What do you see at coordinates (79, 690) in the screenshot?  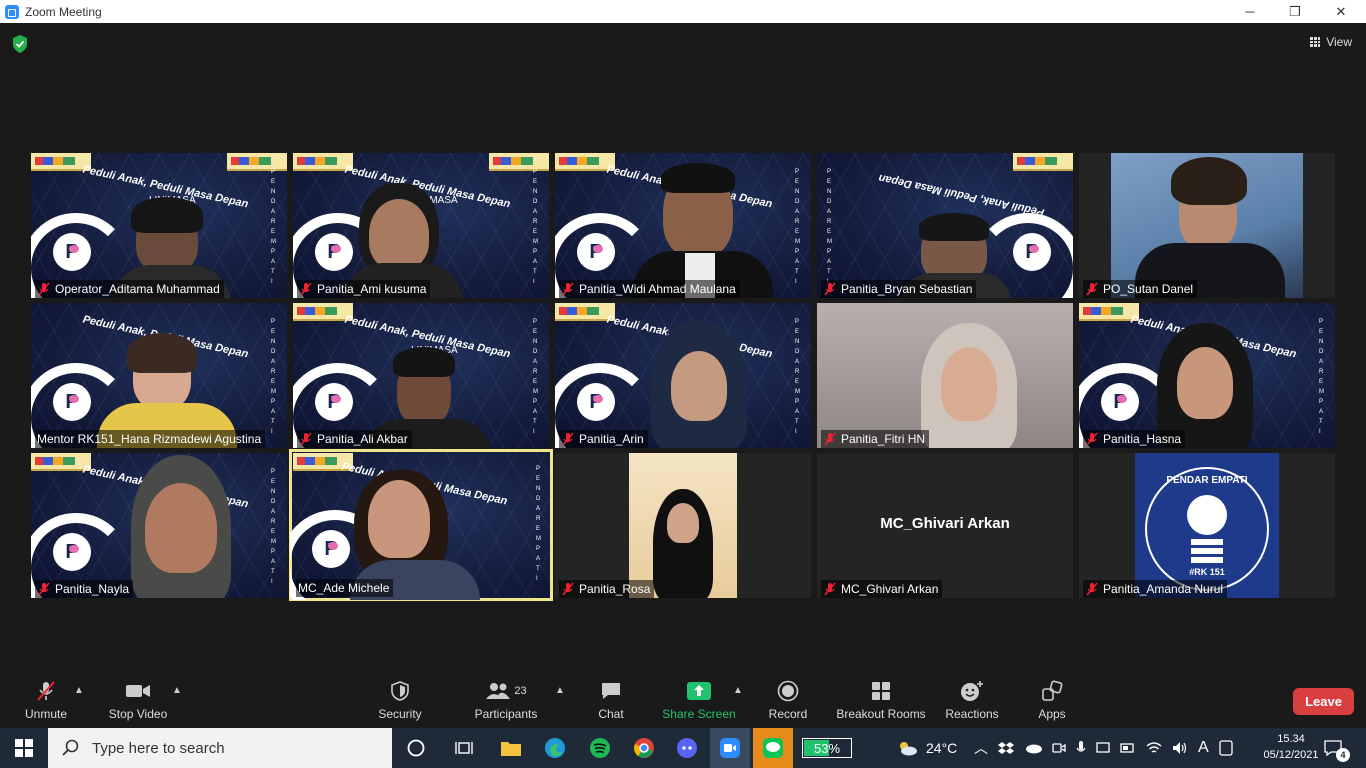 I see `audio-options-caret: ▲` at bounding box center [79, 690].